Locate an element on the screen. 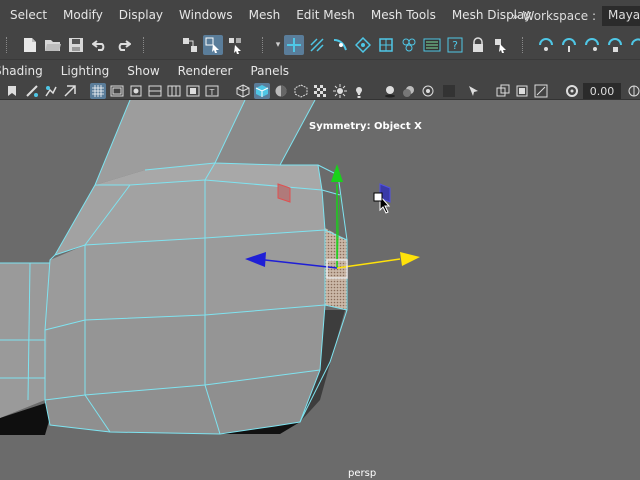  panel-toolbar: T 0.00 is located at coordinates (320, 91).